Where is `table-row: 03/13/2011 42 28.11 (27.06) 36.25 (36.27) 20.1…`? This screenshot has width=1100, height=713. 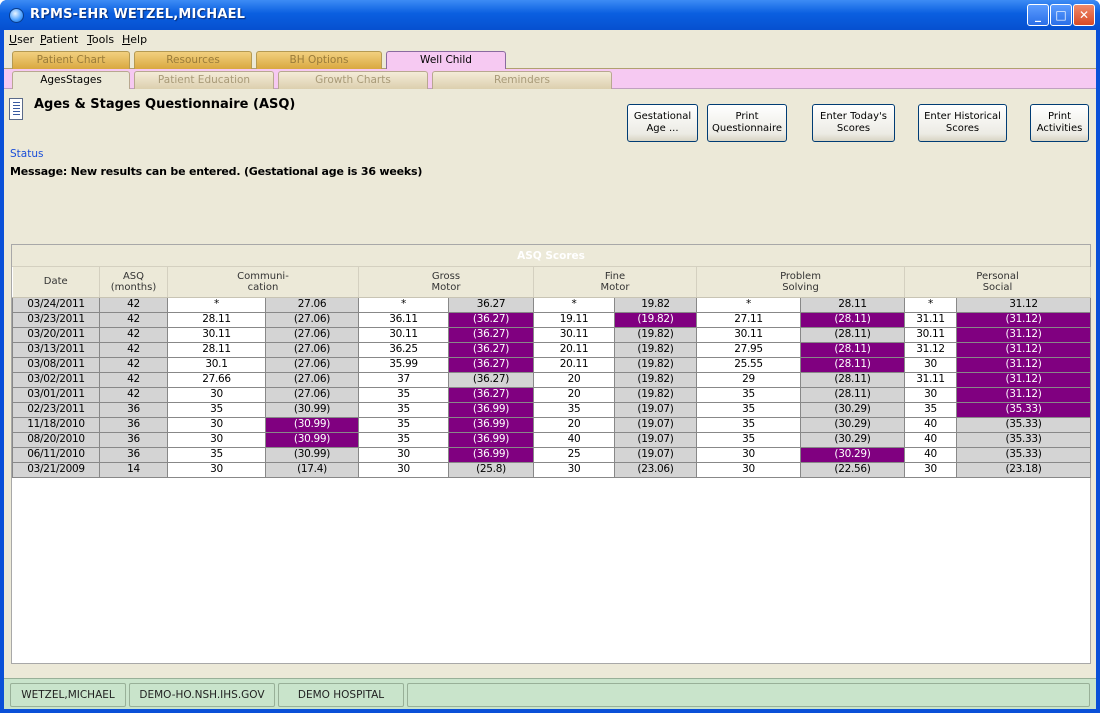
table-row: 03/13/2011 42 28.11 (27.06) 36.25 (36.27) 20.1… is located at coordinates (552, 349).